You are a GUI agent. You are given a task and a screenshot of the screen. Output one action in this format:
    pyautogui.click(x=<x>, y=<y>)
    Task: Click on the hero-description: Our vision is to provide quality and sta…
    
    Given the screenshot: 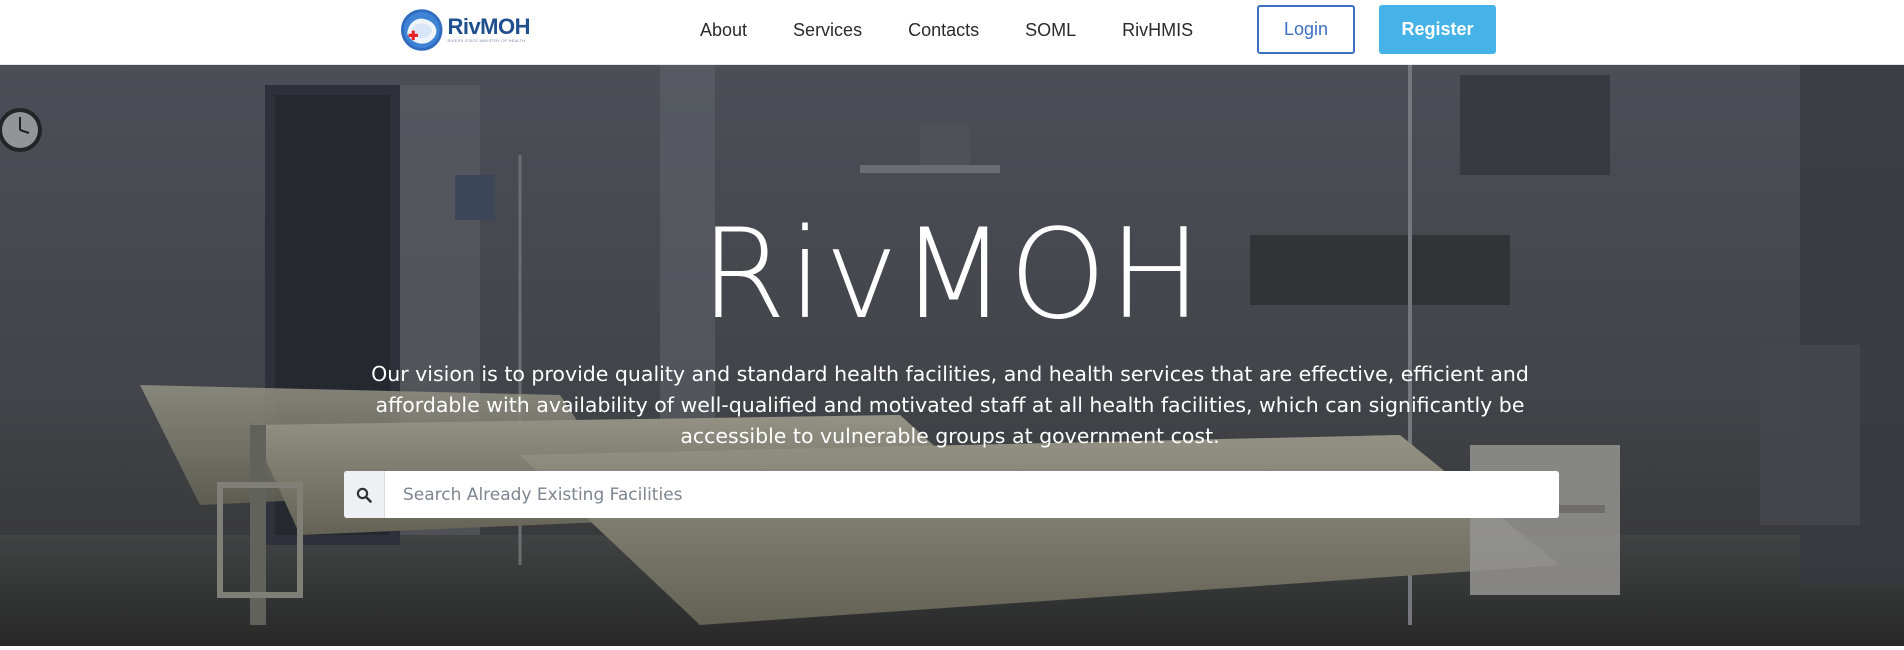 What is the action you would take?
    pyautogui.click(x=950, y=405)
    